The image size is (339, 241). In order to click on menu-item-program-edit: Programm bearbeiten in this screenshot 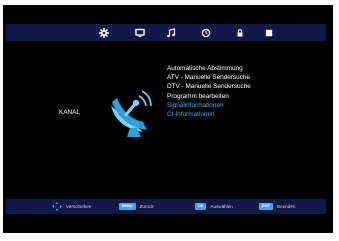, I will do `click(209, 96)`.